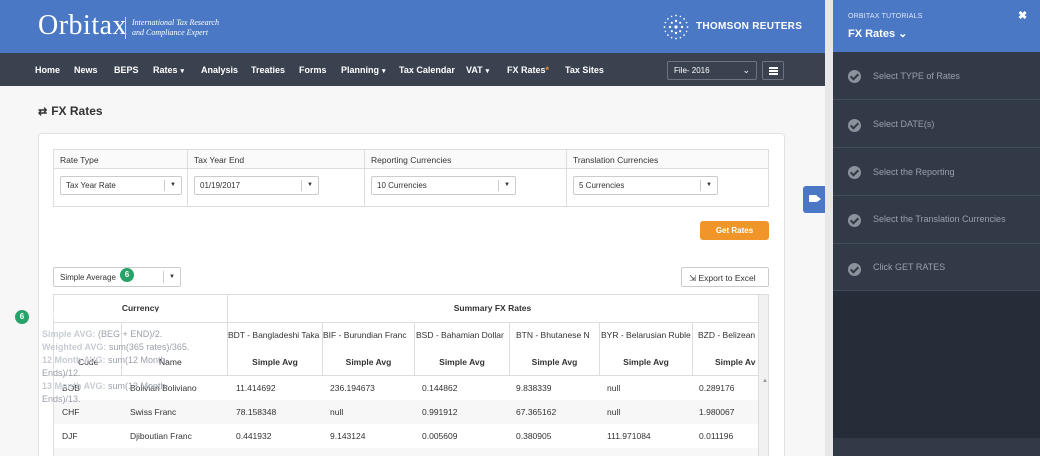 This screenshot has width=1040, height=456. Describe the element at coordinates (148, 347) in the screenshot. I see `avg-desc: sum(365 rates)/365.` at that location.